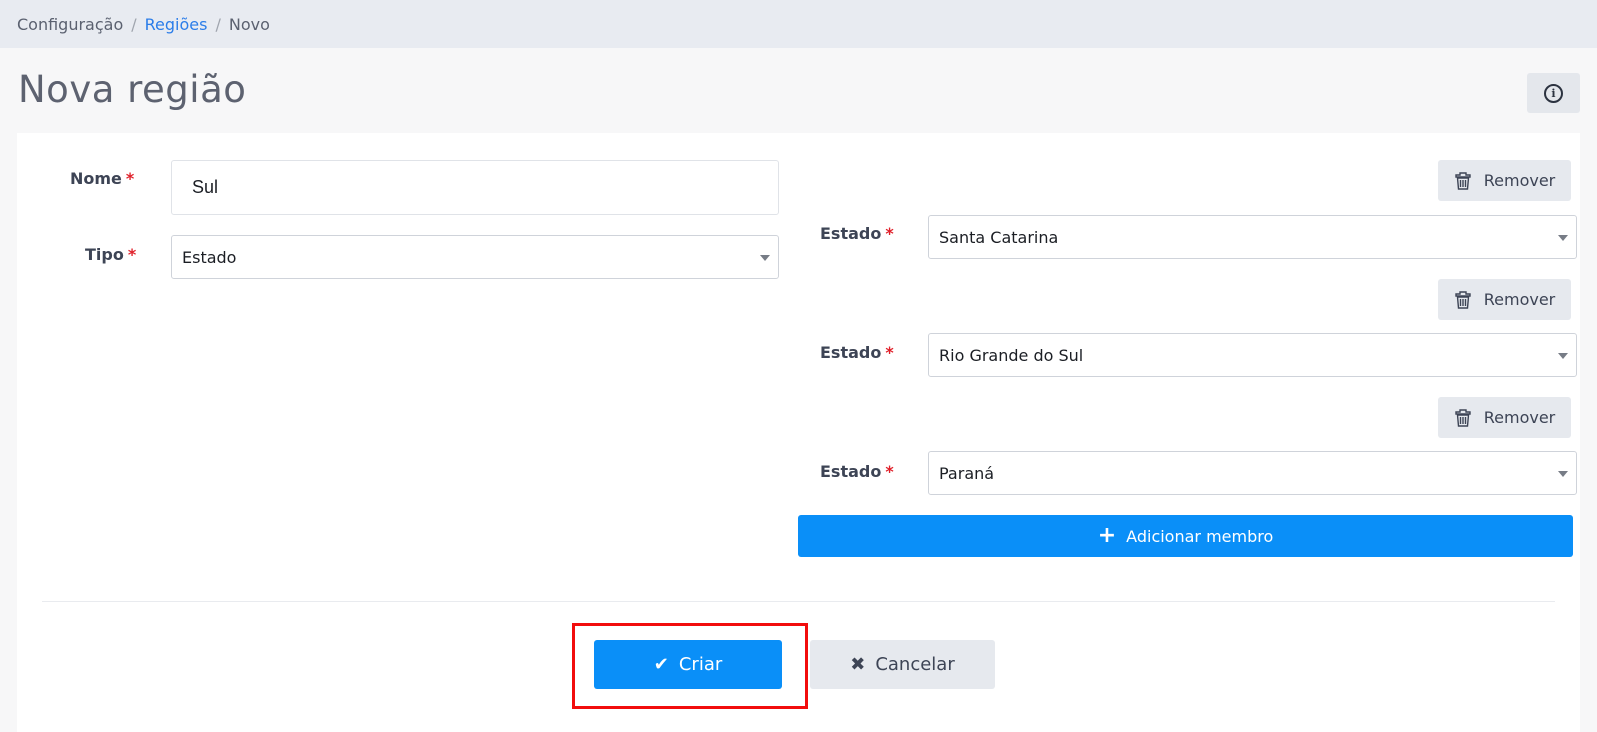 Image resolution: width=1597 pixels, height=732 pixels. What do you see at coordinates (475, 187) in the screenshot?
I see `name-input: Sul` at bounding box center [475, 187].